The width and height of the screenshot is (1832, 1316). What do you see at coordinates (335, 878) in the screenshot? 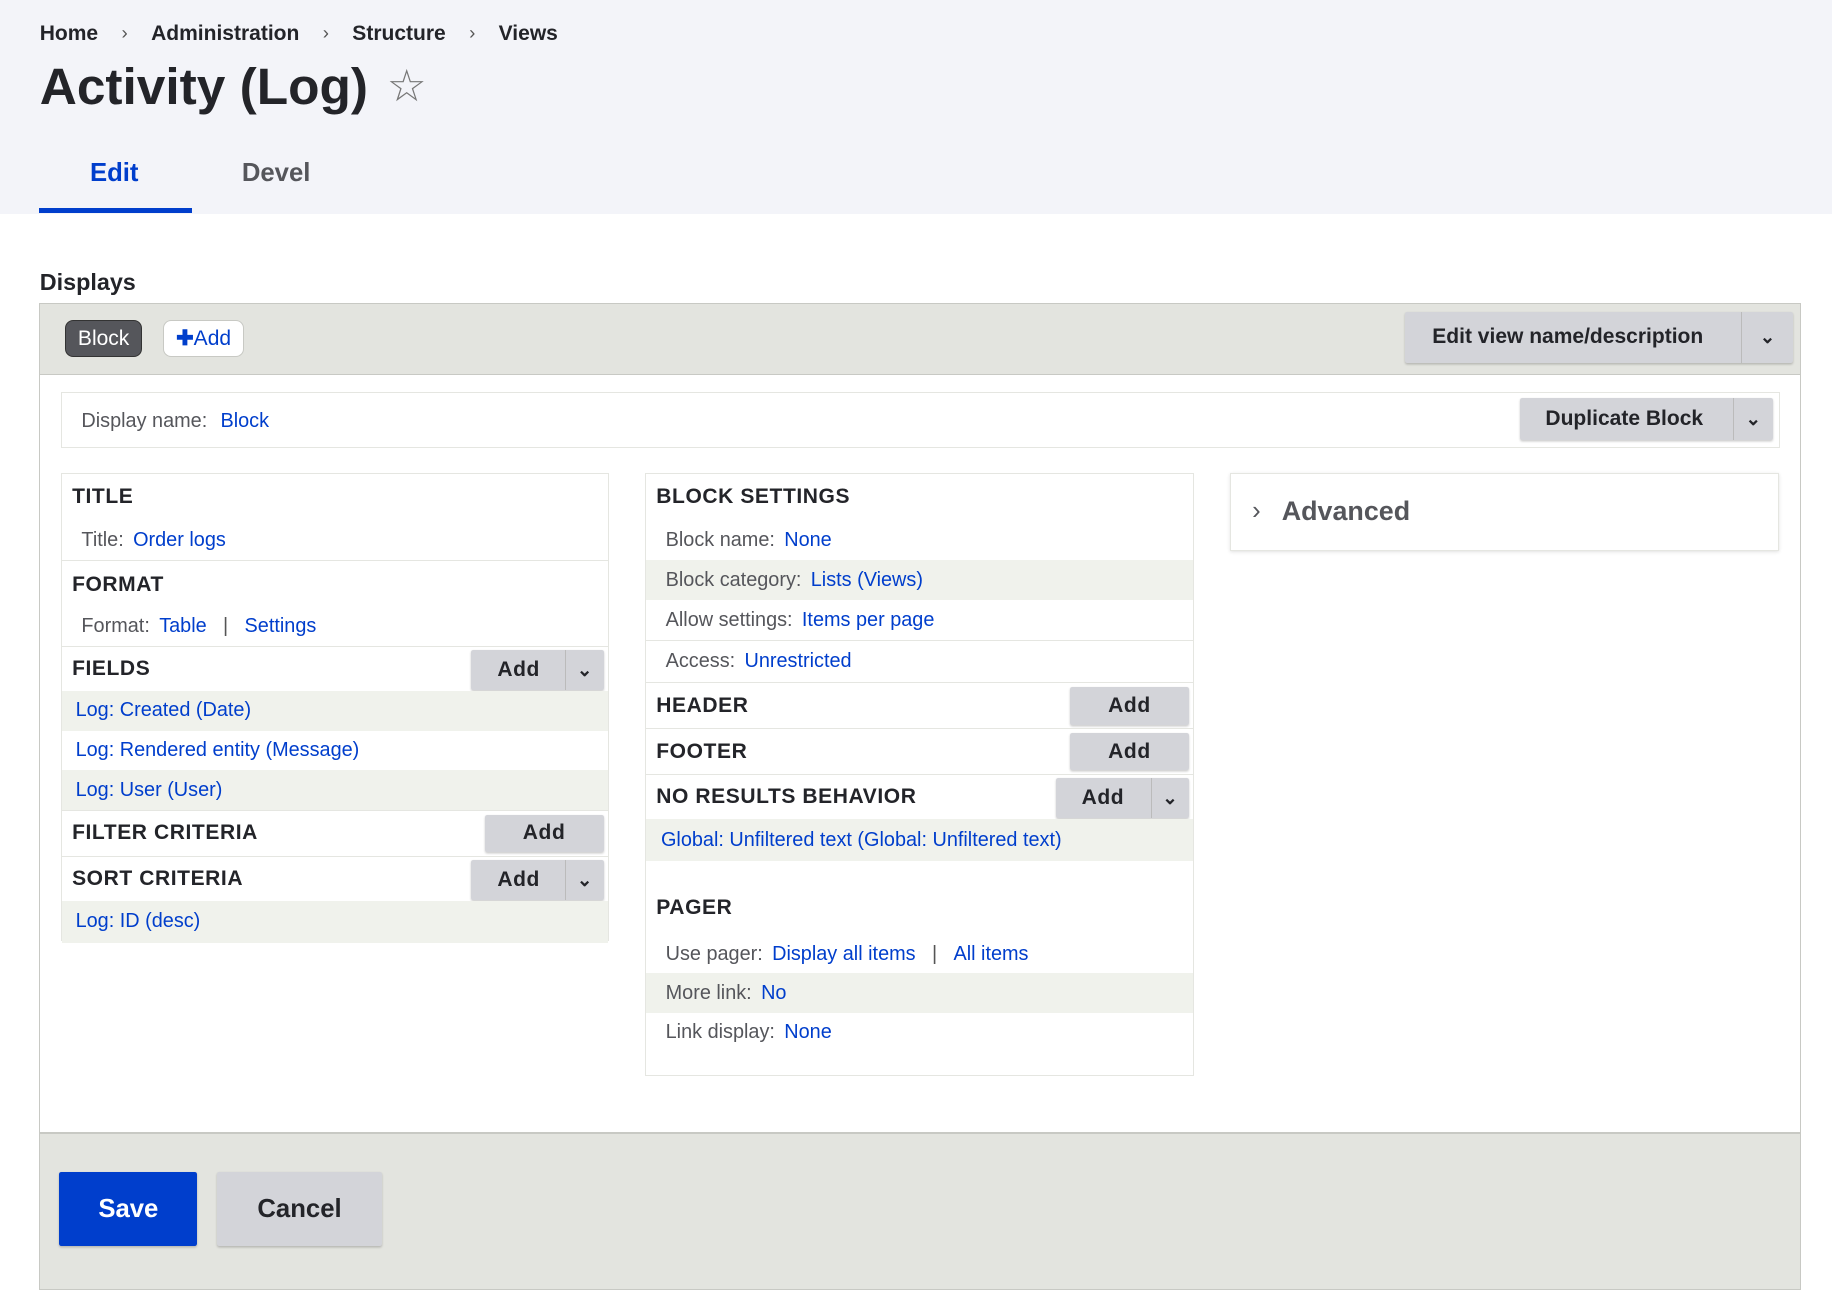
I see `section-sort-criteria: SORT CRITERIA Add ⌄` at bounding box center [335, 878].